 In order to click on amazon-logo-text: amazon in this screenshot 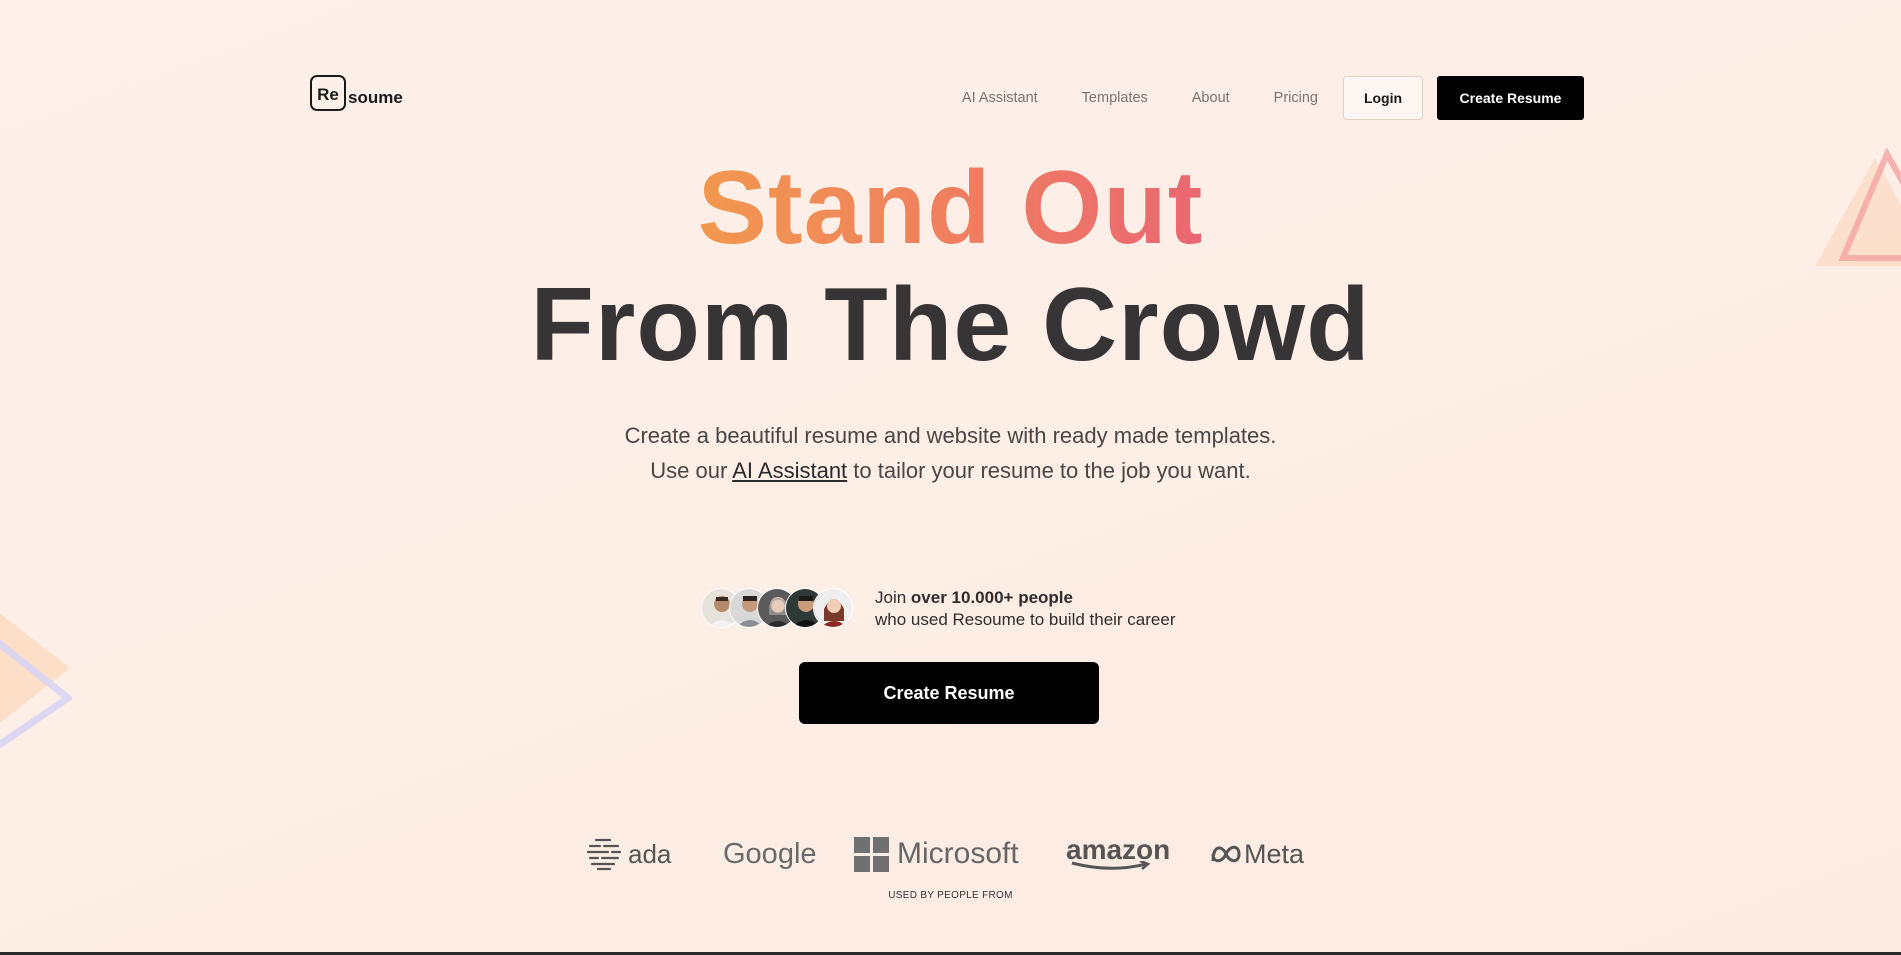, I will do `click(1118, 849)`.